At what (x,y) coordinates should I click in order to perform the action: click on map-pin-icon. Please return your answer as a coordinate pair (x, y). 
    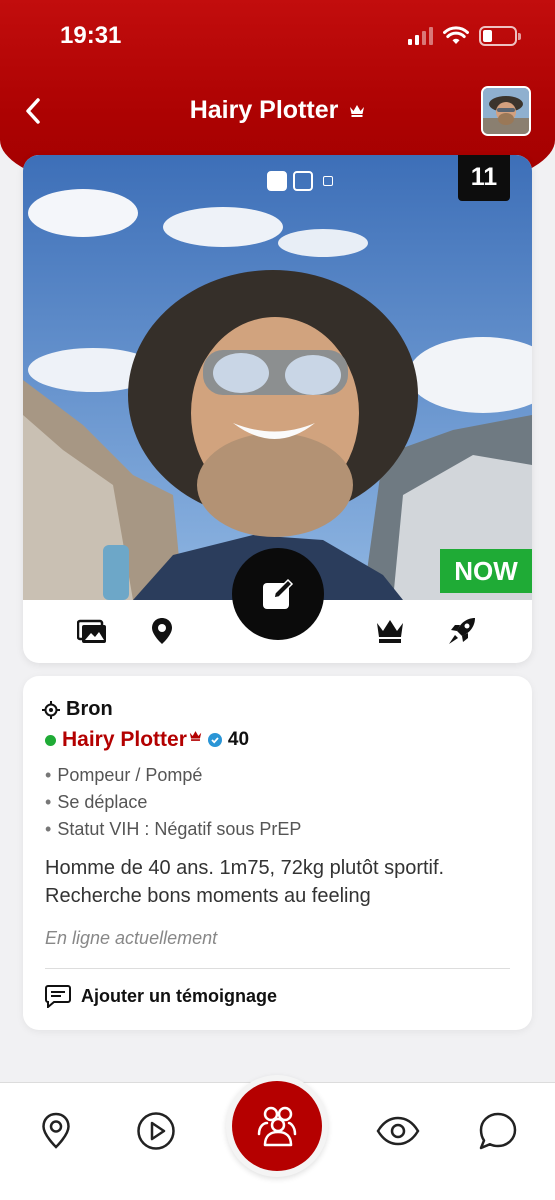
    Looking at the image, I should click on (56, 1130).